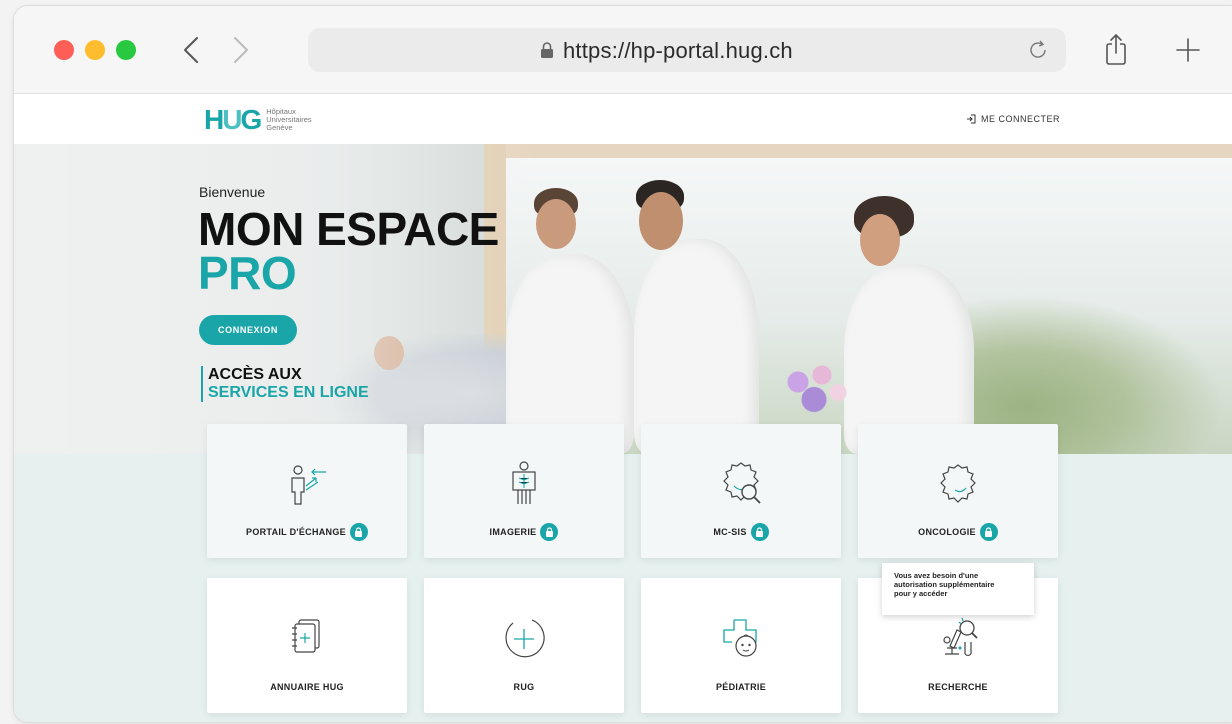  I want to click on tooltip-line: autorisation supplémentaire, so click(944, 584).